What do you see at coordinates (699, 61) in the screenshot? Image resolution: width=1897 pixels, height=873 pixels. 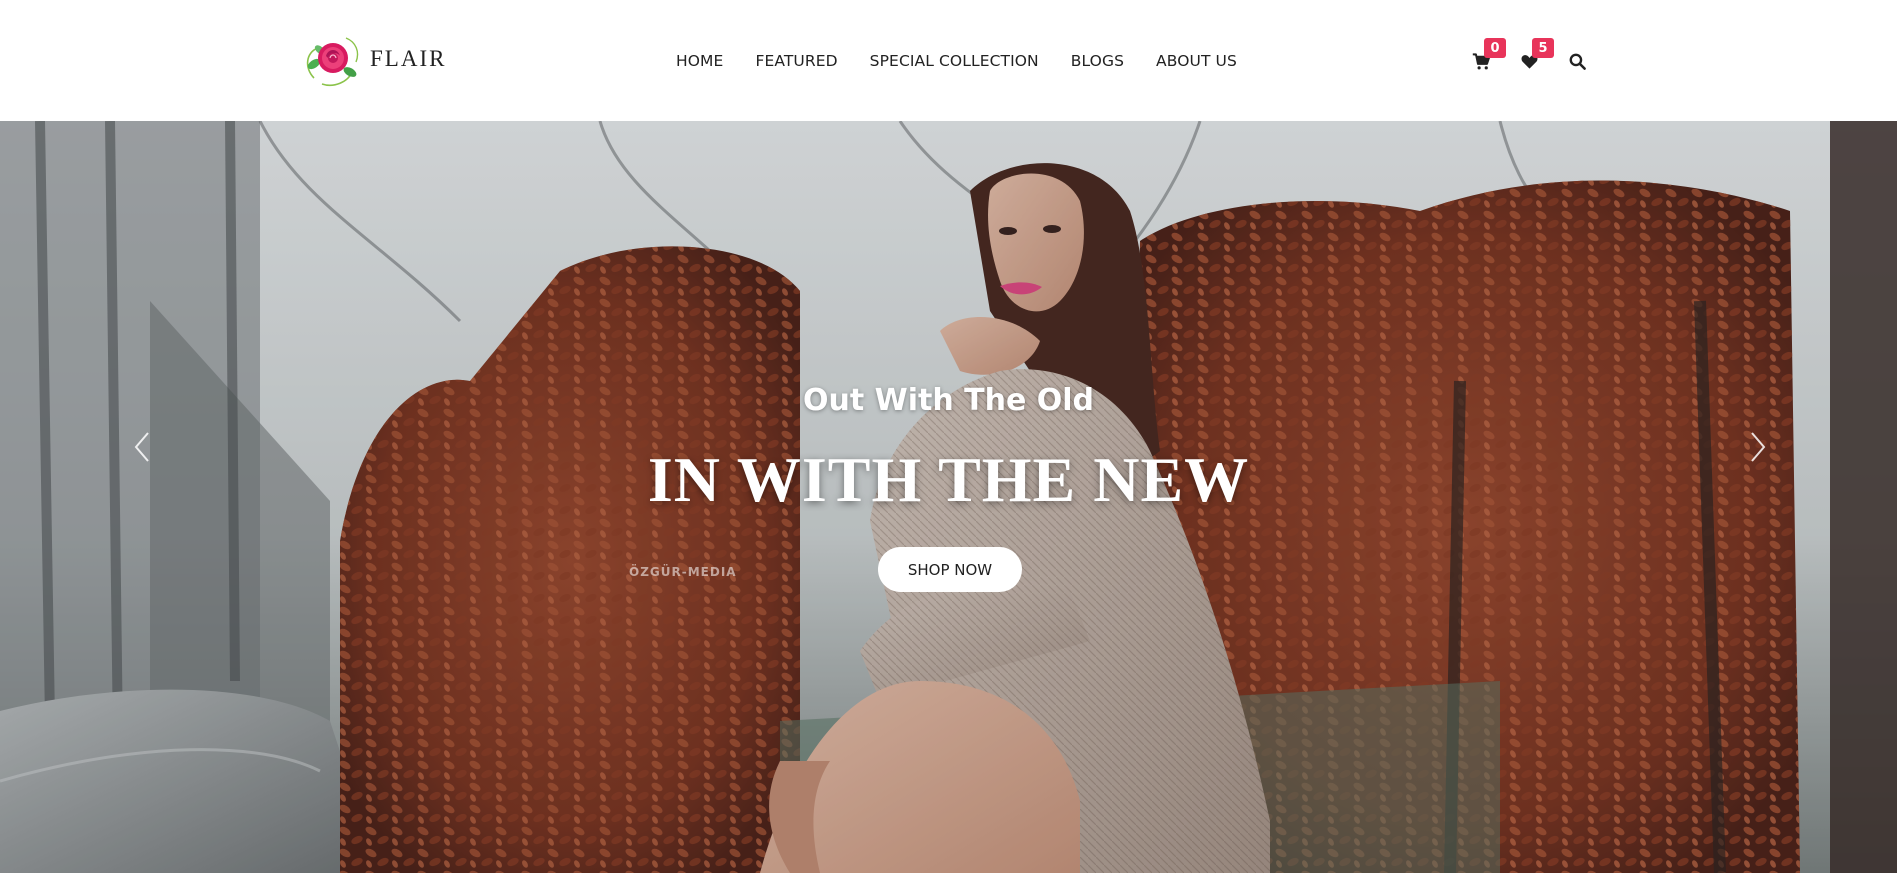 I see `nav-home: HOME` at bounding box center [699, 61].